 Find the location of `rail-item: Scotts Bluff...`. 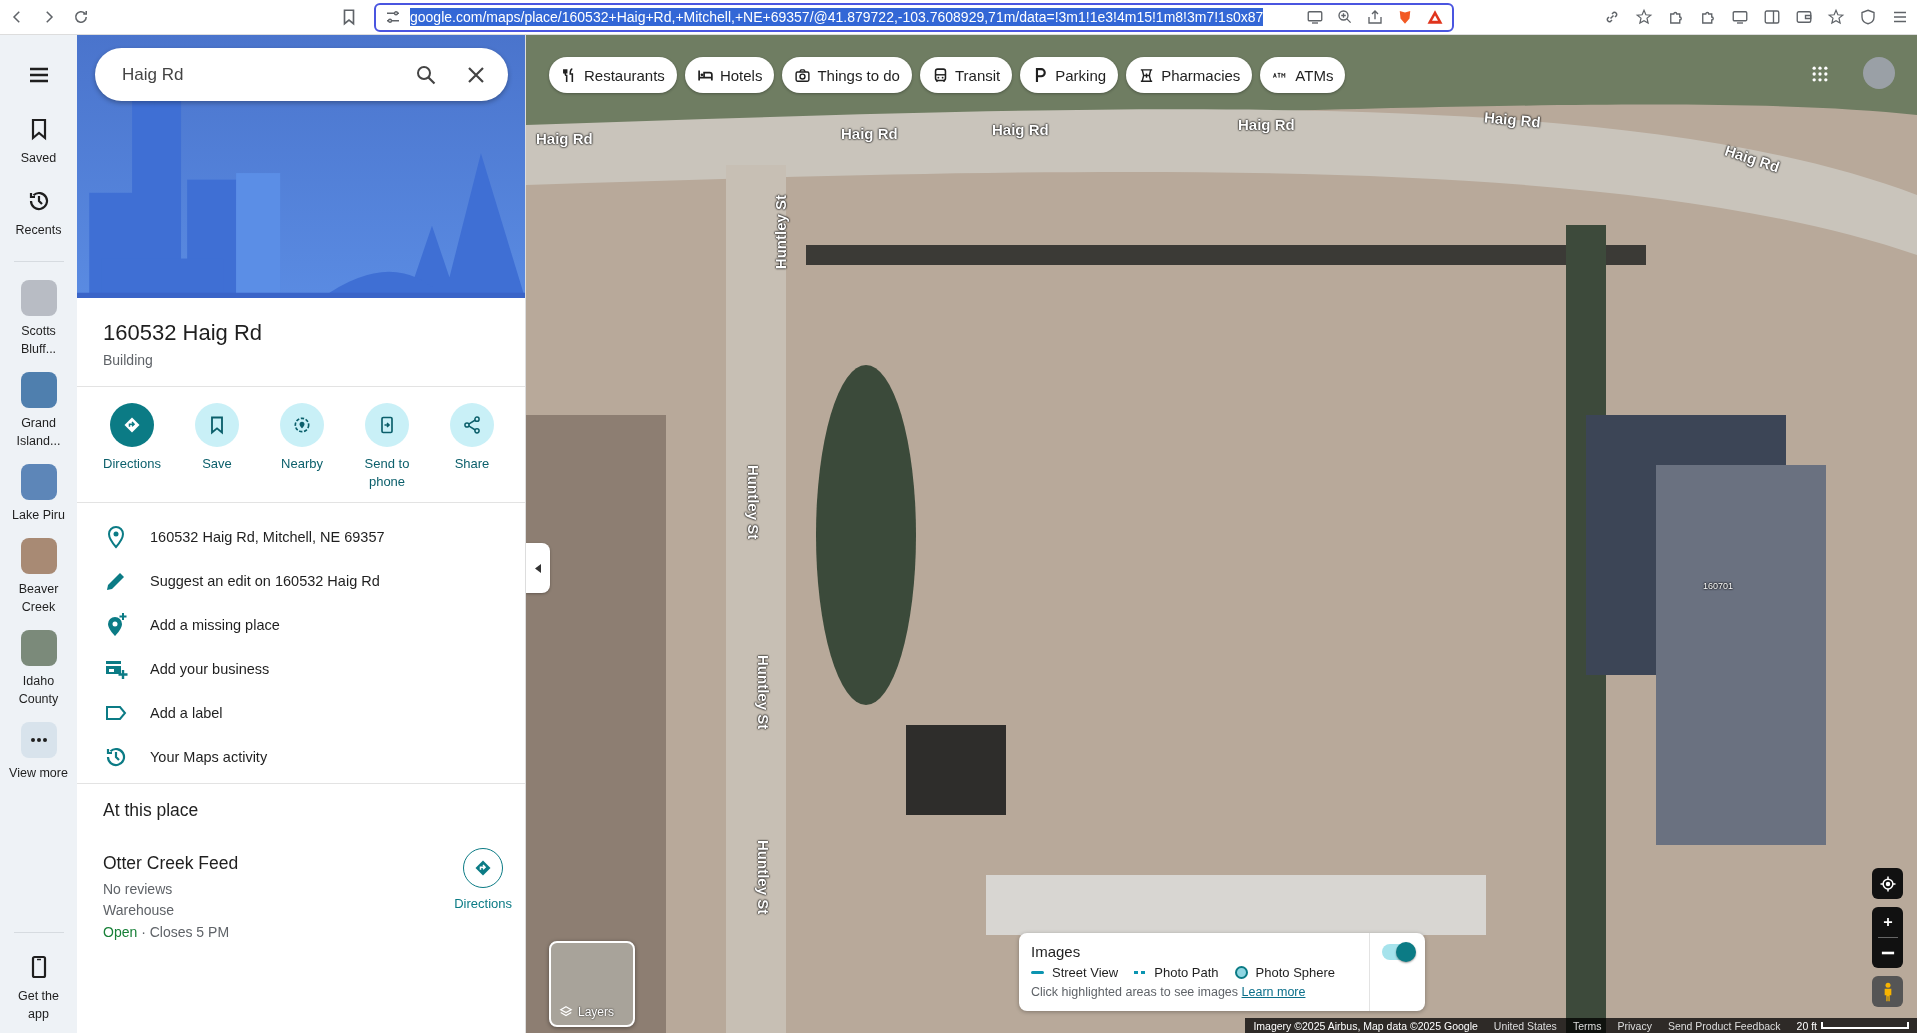

rail-item: Scotts Bluff... is located at coordinates (38, 319).